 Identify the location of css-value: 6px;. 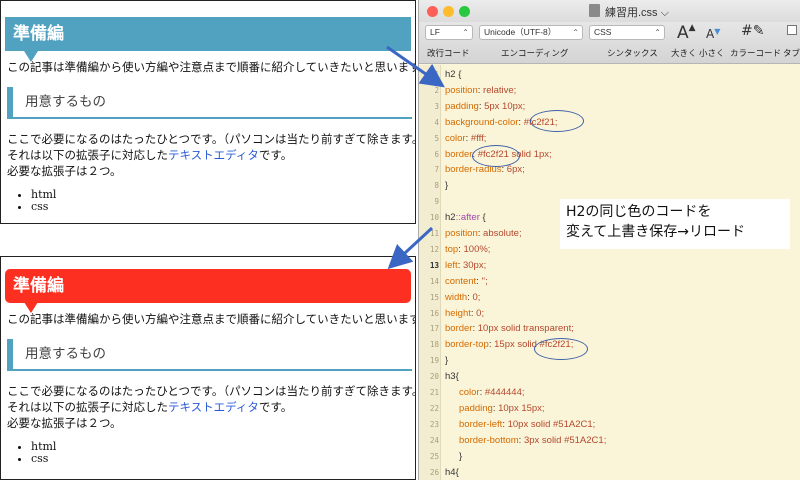
(515, 170).